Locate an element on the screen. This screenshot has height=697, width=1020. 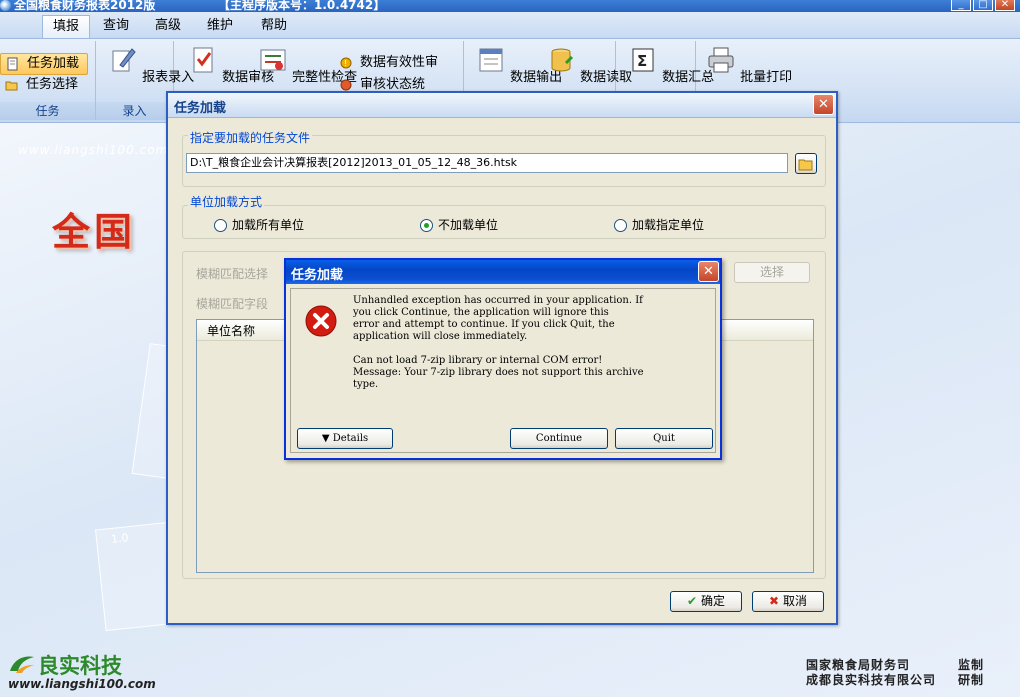
sum-icon: Σ is located at coordinates (643, 60).